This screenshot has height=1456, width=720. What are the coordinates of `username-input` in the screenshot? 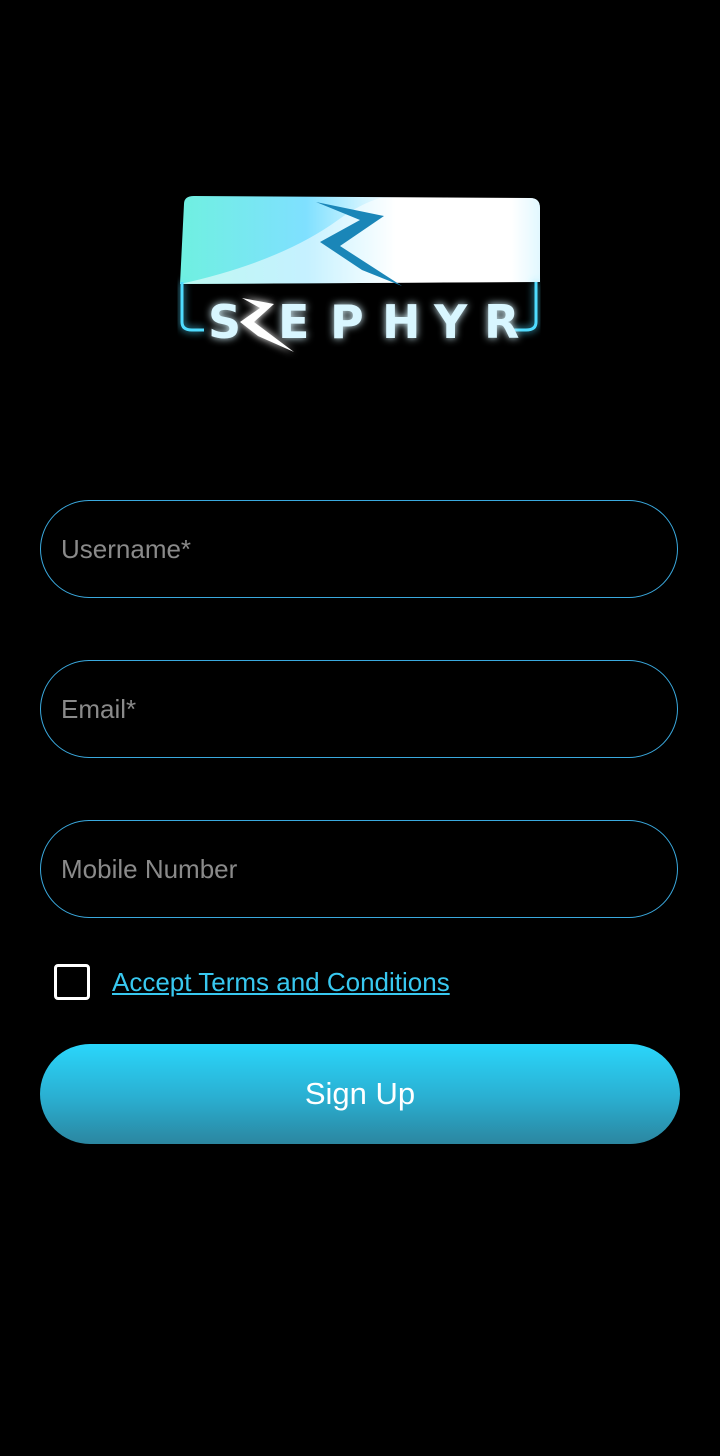 It's located at (359, 549).